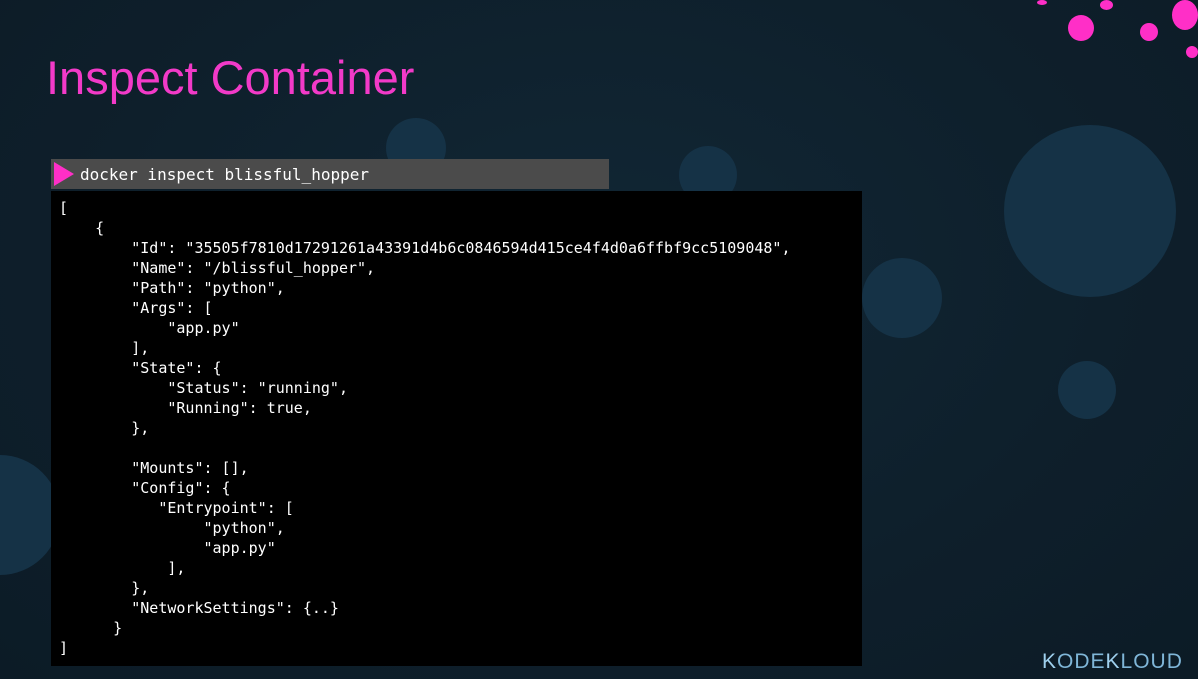  Describe the element at coordinates (64, 648) in the screenshot. I see `terminal-line: ]` at that location.